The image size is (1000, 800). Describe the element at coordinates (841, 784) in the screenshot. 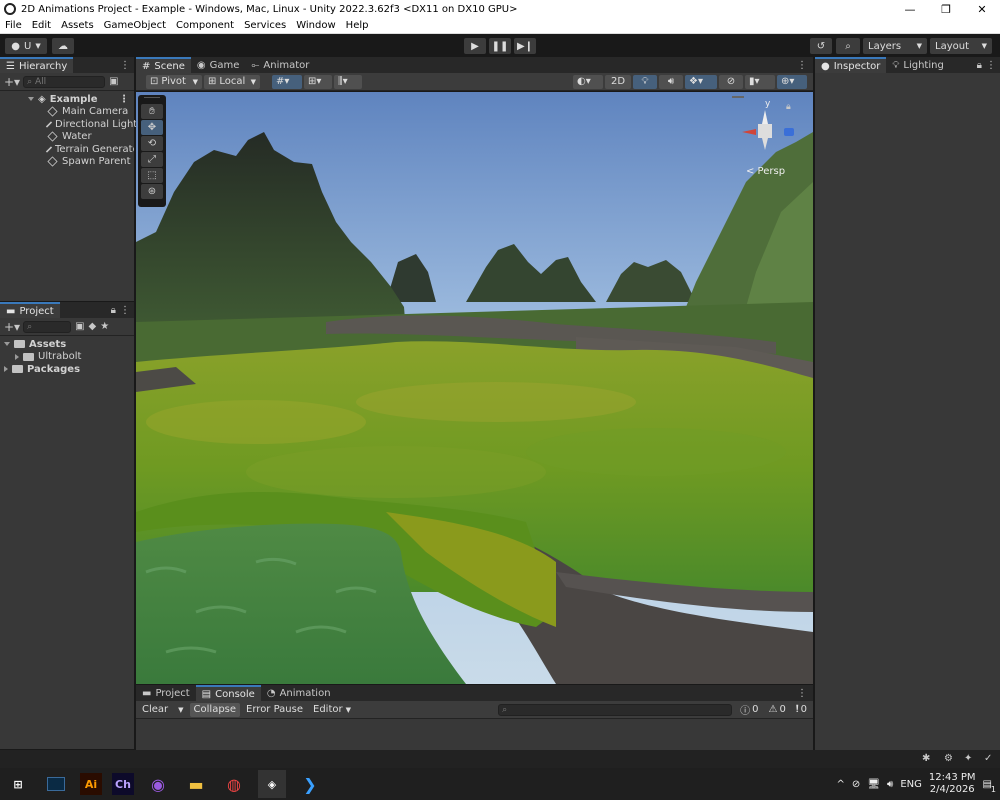

I see `chevron-up-icon: ^` at that location.